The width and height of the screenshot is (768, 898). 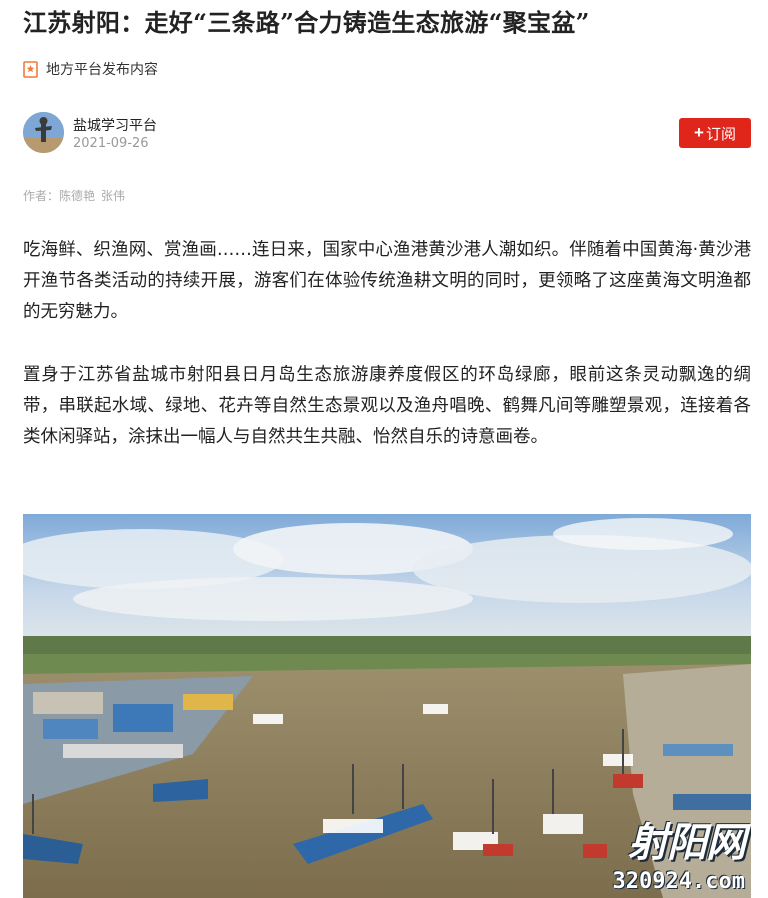 I want to click on watermark-url: 320924.com, so click(x=678, y=881).